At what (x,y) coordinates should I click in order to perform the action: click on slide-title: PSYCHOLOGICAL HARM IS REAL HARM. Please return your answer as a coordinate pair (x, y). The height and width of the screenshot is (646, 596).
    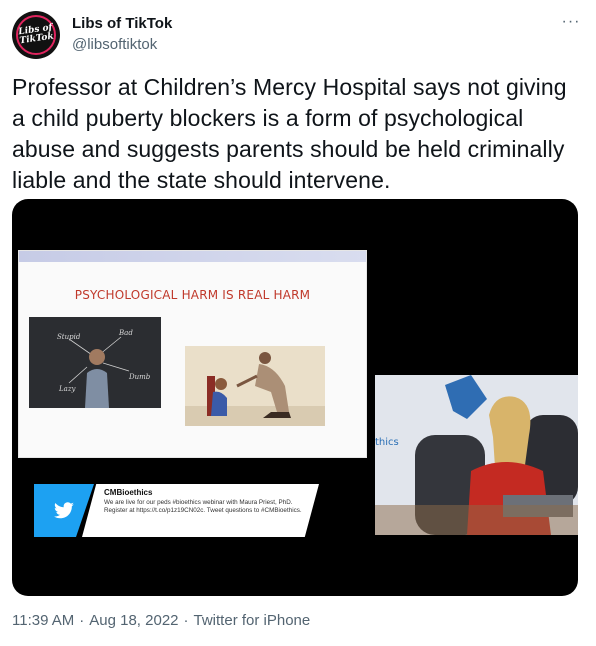
    Looking at the image, I should click on (192, 295).